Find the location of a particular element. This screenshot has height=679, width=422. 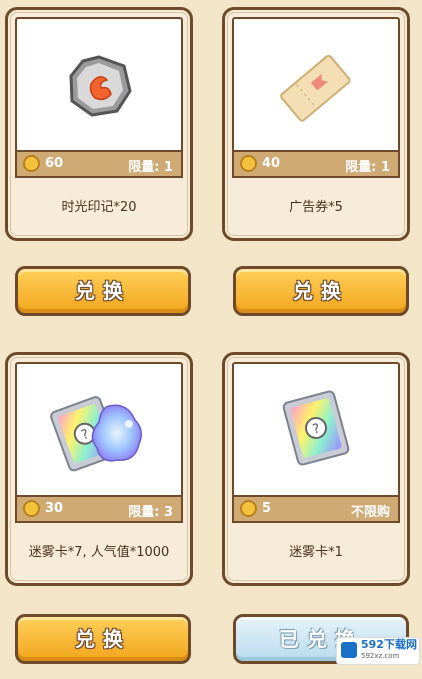

item-limit: 不限购 is located at coordinates (370, 512).